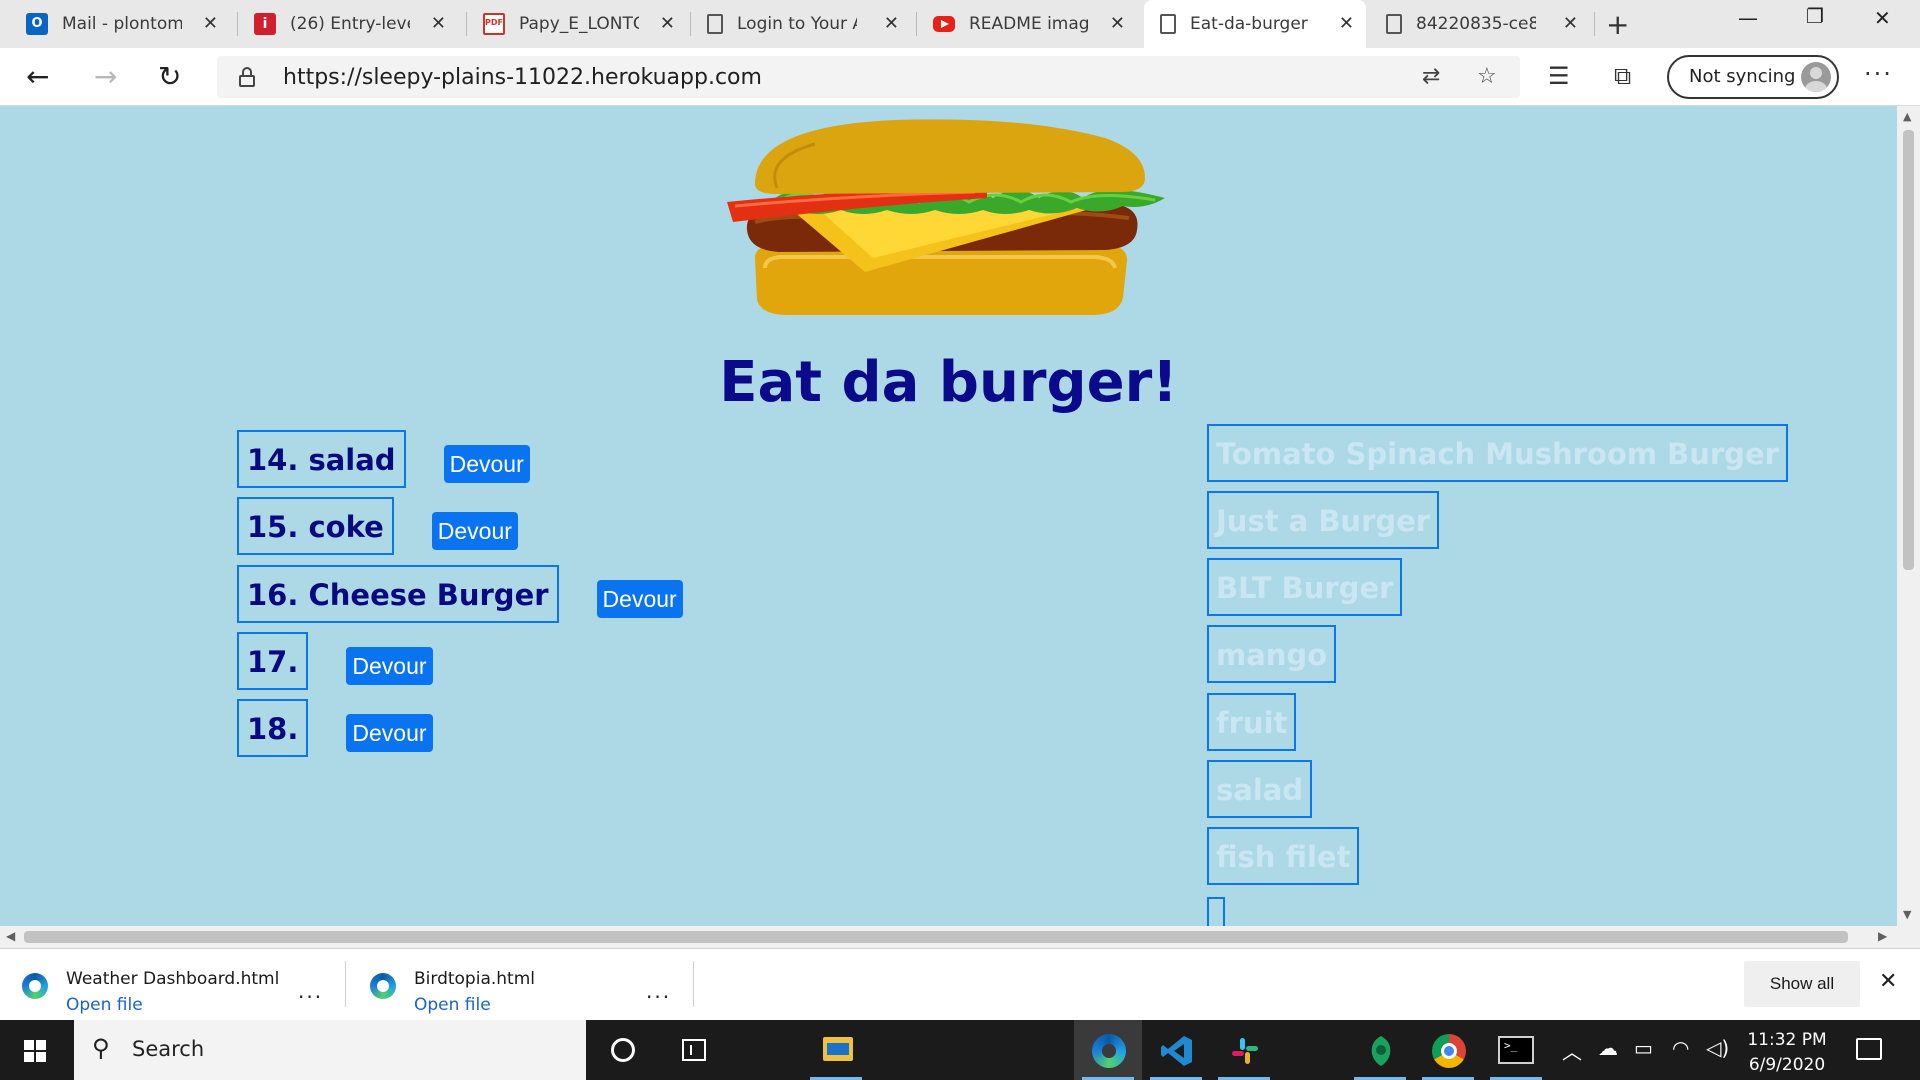 This screenshot has width=1920, height=1080. I want to click on tab-login: Login to Your A ✕, so click(801, 24).